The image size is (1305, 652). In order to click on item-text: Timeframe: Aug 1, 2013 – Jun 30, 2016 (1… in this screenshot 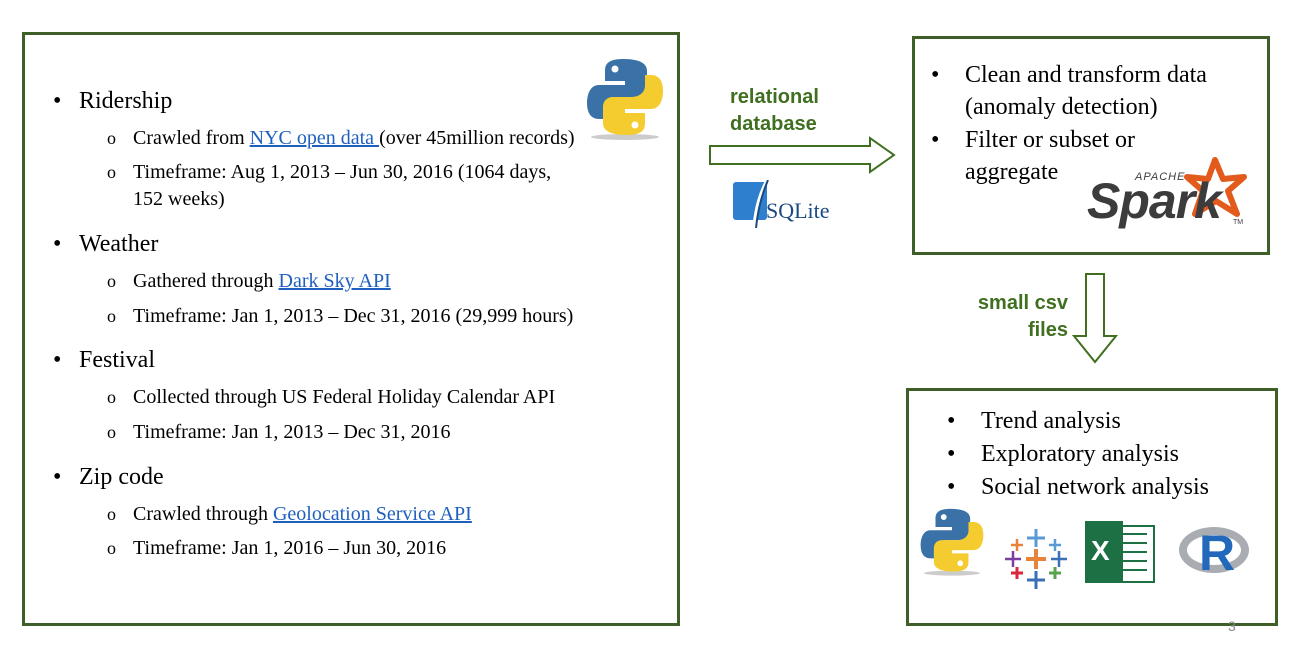, I will do `click(342, 172)`.